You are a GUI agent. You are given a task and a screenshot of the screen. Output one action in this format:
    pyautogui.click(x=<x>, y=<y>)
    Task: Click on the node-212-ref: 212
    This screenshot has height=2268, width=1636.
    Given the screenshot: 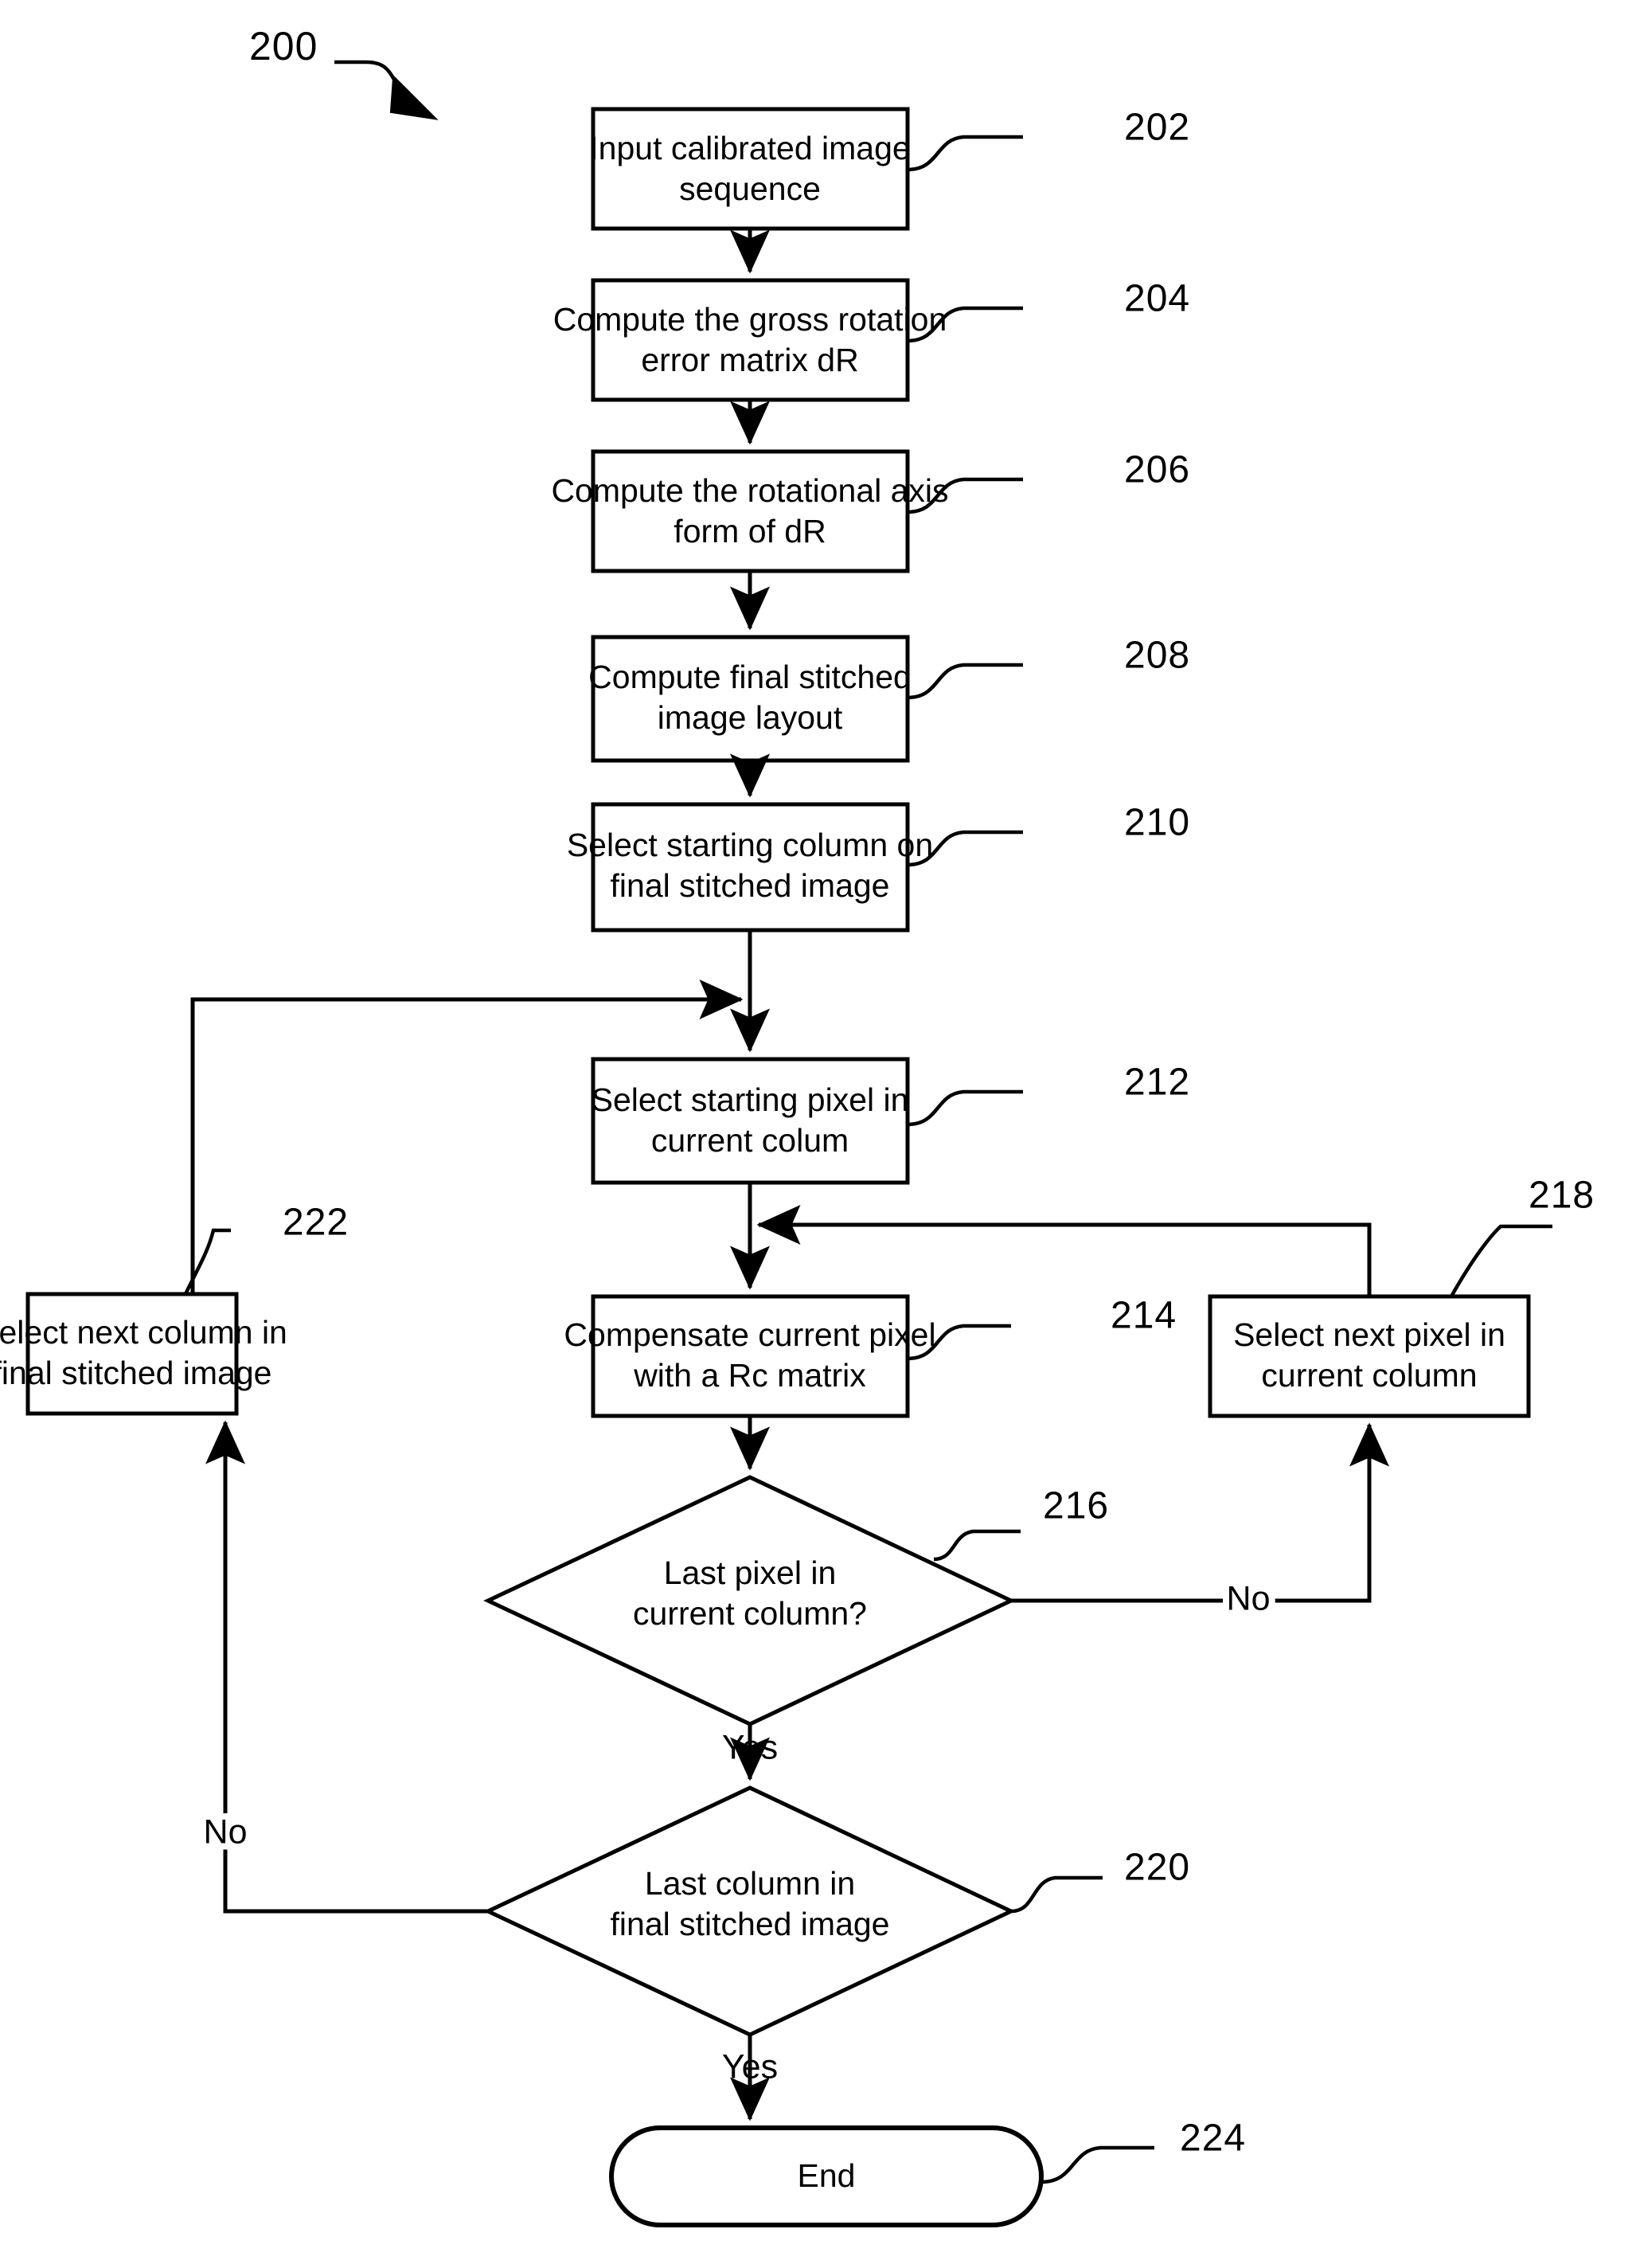 What is the action you would take?
    pyautogui.click(x=1157, y=1083)
    